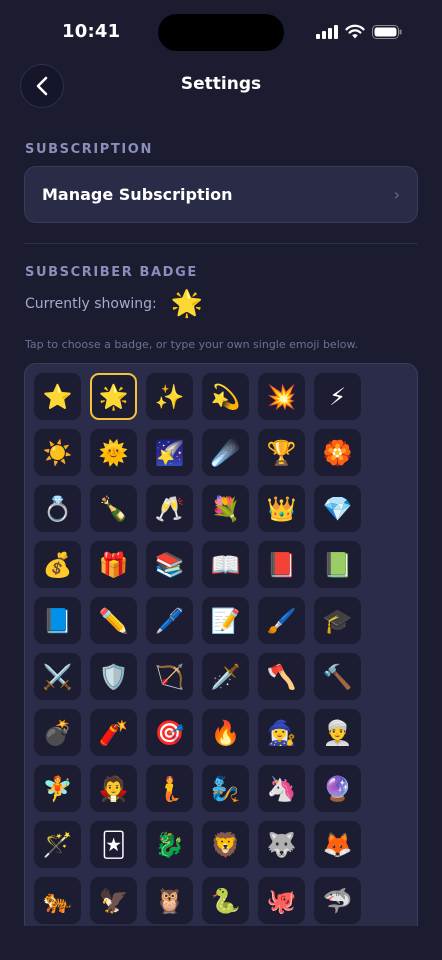  What do you see at coordinates (91, 31) in the screenshot?
I see `status-time: 10:41` at bounding box center [91, 31].